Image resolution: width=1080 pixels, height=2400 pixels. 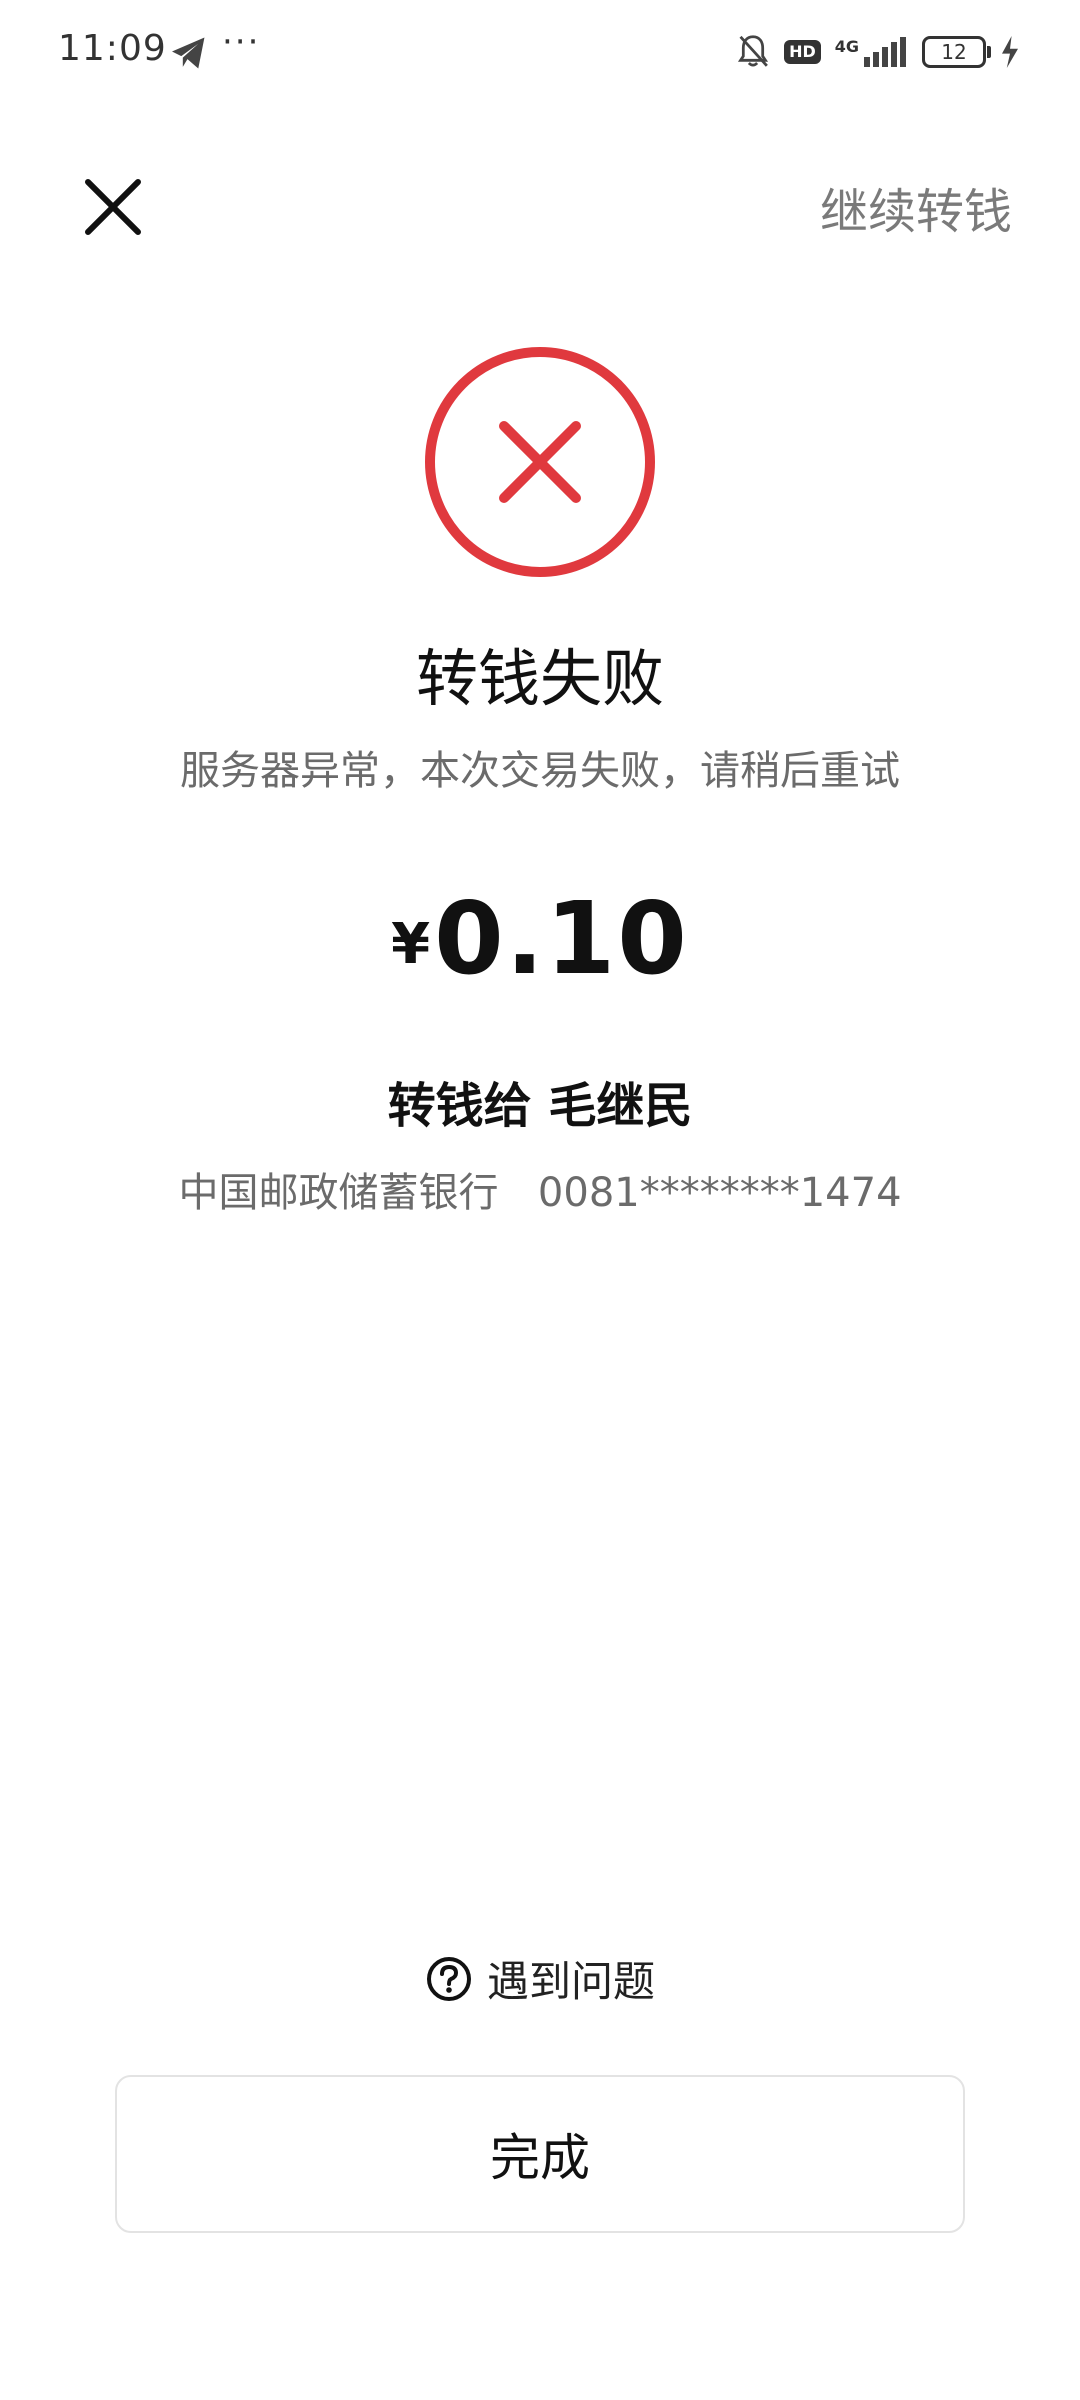 I want to click on help-link: 遇到问题, so click(x=540, y=1978).